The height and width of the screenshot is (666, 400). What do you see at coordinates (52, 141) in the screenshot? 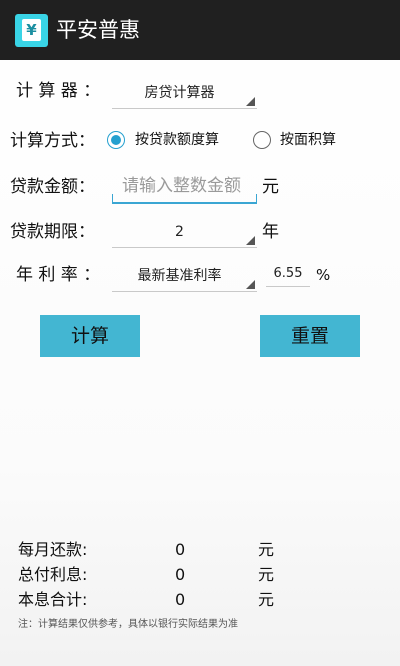
I see `method-label: 计算方式：` at bounding box center [52, 141].